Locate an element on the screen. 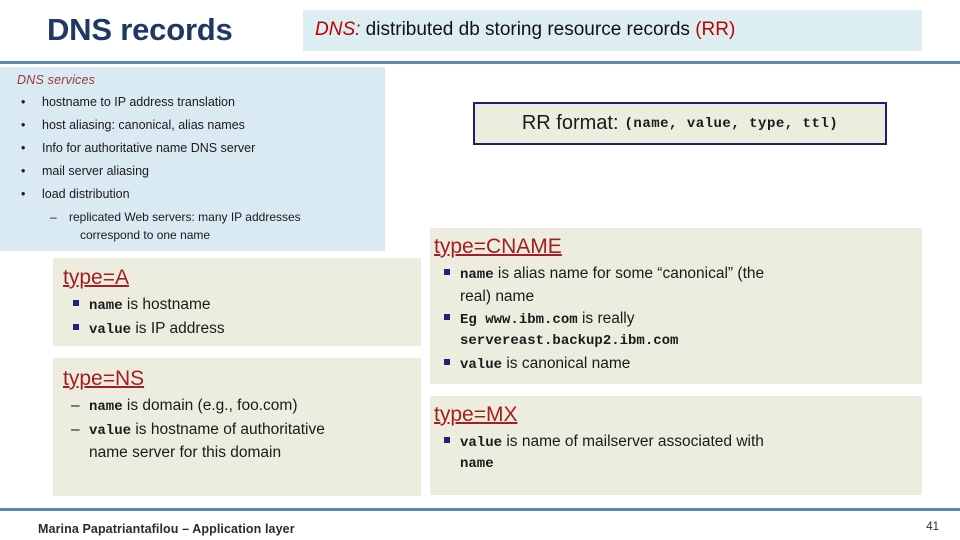 The image size is (960, 540). header-banner-tail: (RR) is located at coordinates (715, 30).